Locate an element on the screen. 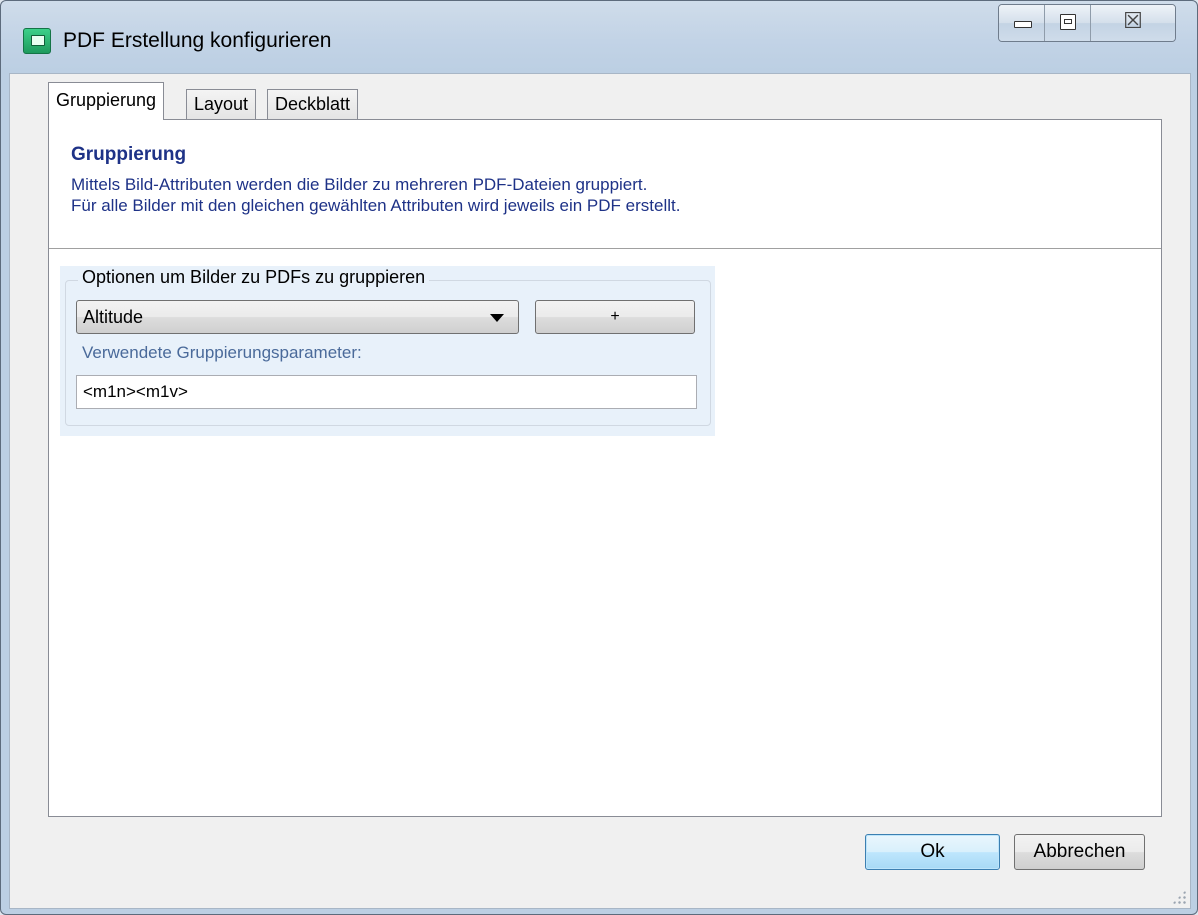 This screenshot has height=915, width=1198. caption-buttons: ☒ is located at coordinates (1087, 23).